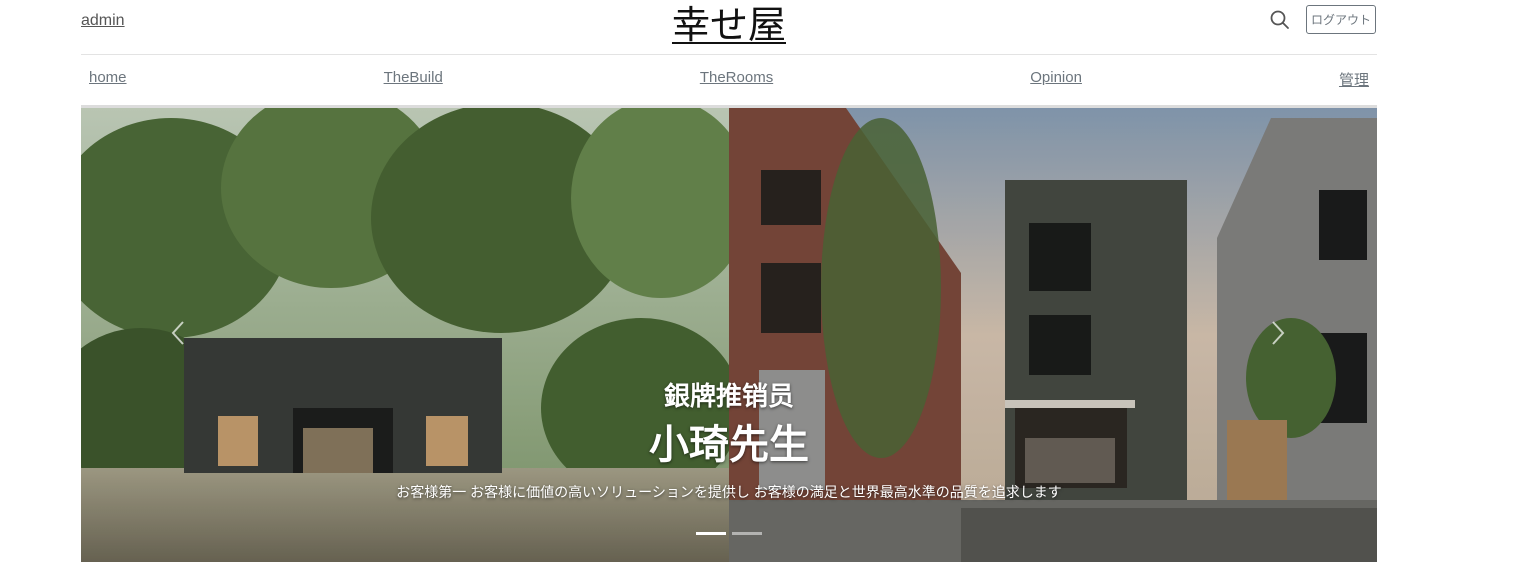 The height and width of the screenshot is (562, 1513). I want to click on nav-item-admin: 管理, so click(1354, 80).